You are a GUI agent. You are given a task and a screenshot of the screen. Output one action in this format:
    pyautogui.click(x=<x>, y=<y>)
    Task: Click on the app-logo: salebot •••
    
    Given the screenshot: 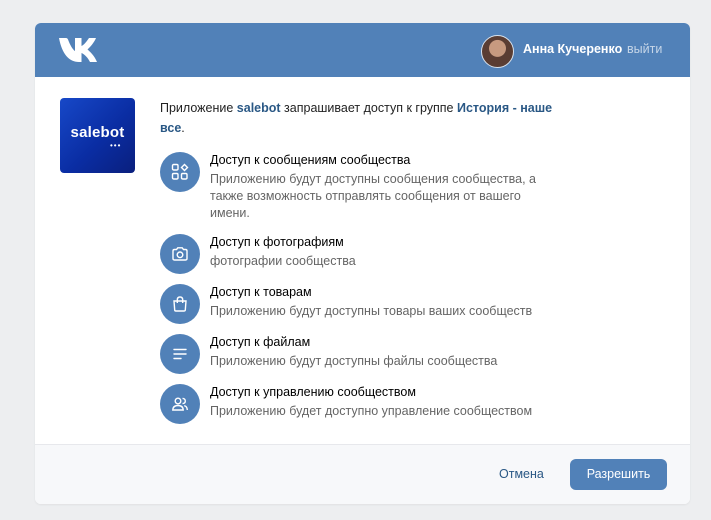 What is the action you would take?
    pyautogui.click(x=97, y=135)
    